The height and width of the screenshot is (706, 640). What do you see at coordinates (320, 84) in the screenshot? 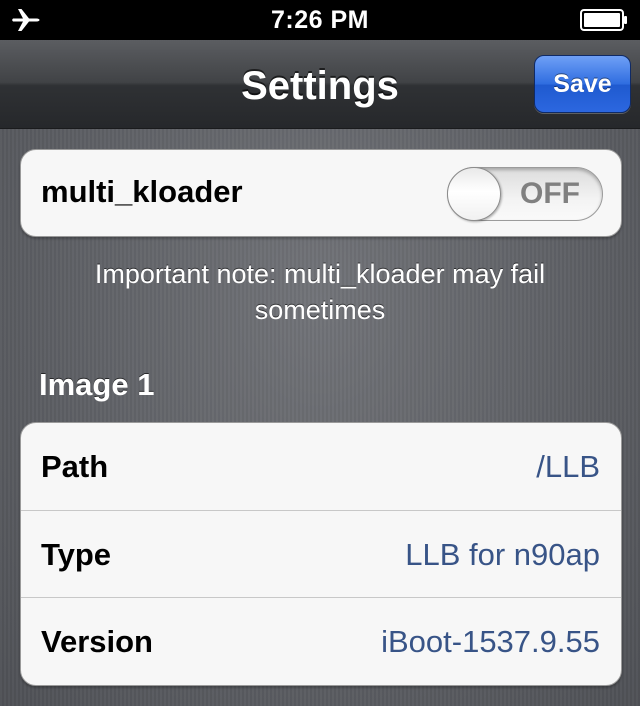
I see `navigation-bar: Settings Save` at bounding box center [320, 84].